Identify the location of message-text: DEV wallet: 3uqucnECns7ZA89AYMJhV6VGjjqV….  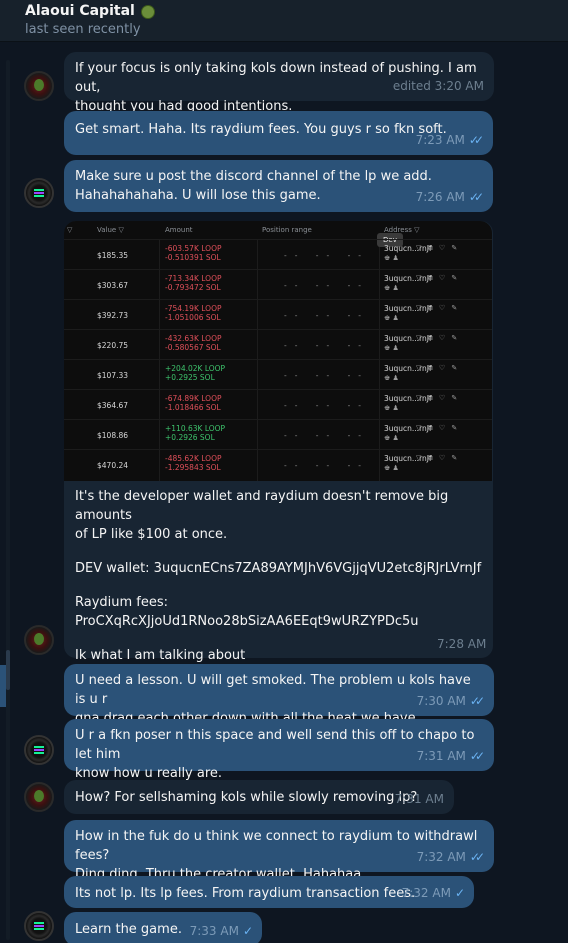
(278, 568).